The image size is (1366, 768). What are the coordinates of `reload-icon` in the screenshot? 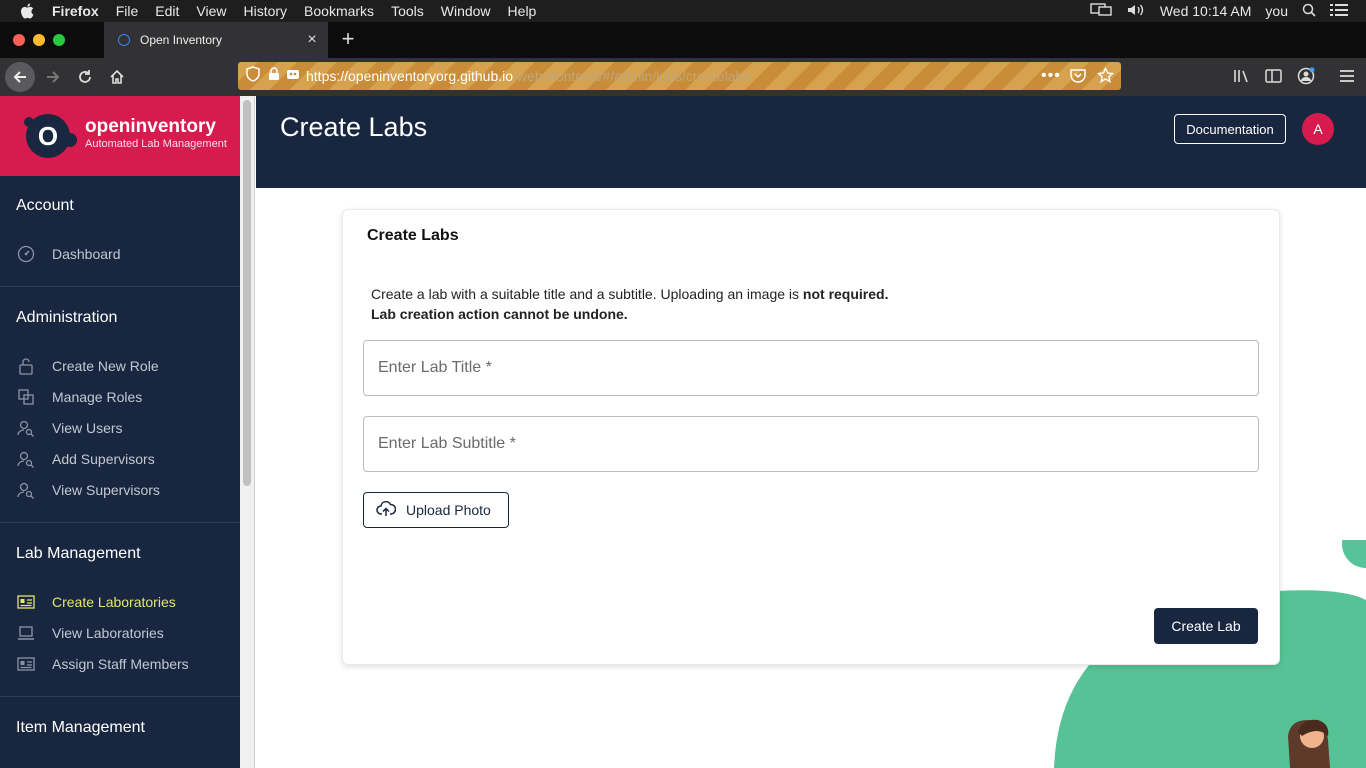 It's located at (85, 77).